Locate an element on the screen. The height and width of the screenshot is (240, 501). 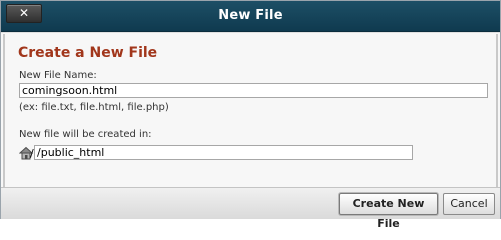
directory-label: New file will be created in: is located at coordinates (85, 134).